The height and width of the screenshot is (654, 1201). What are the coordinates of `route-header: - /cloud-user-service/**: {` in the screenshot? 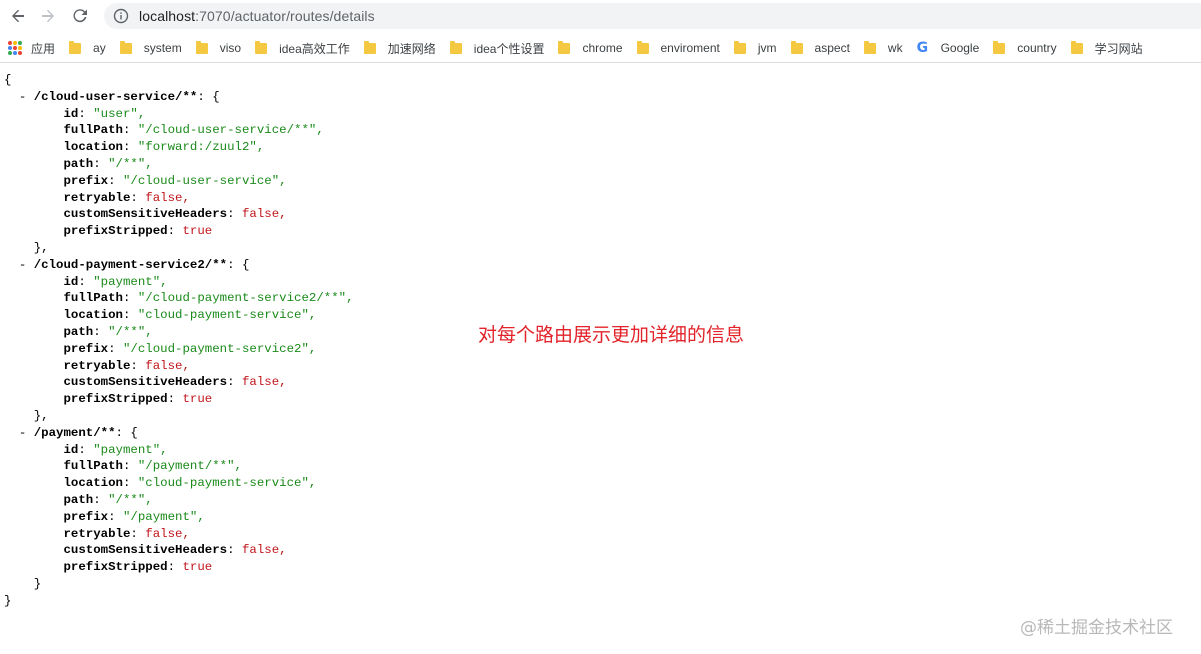 It's located at (112, 96).